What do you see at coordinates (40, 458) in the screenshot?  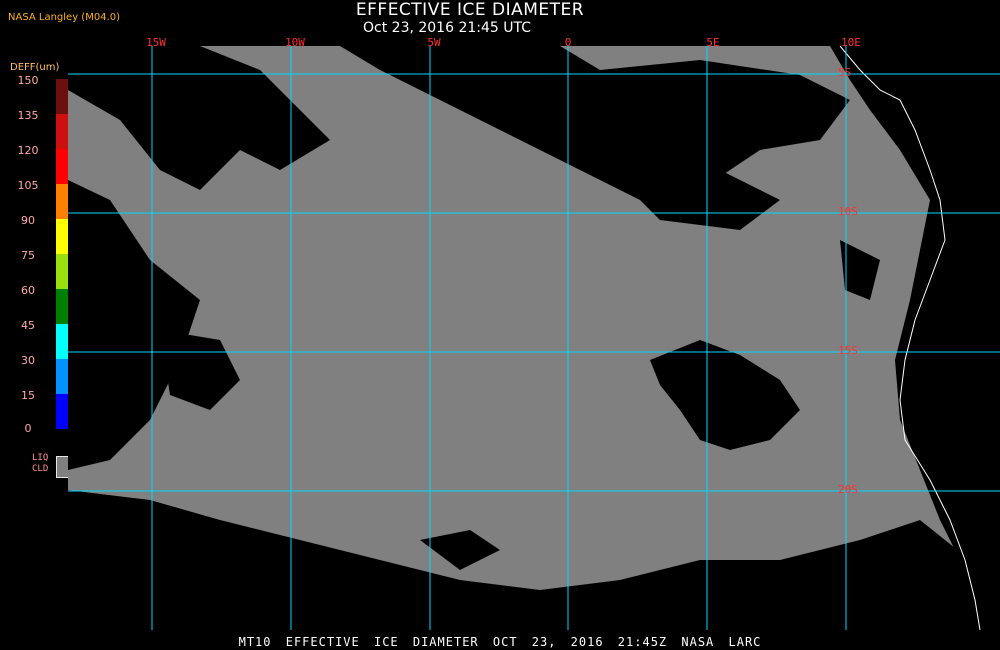 I see `liquid-cloud-label-line1: LIQ` at bounding box center [40, 458].